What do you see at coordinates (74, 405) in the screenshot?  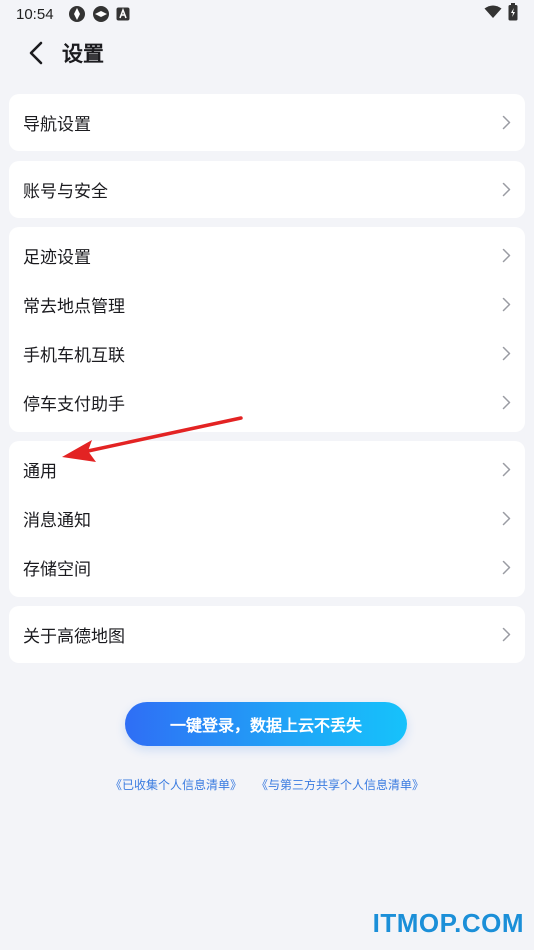 I see `row-label: 停车支付助手` at bounding box center [74, 405].